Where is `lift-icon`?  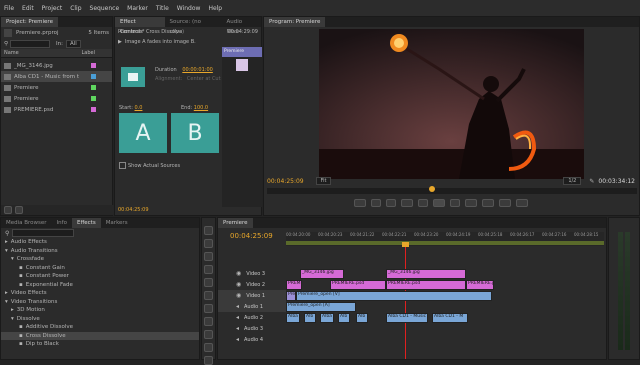
lift-icon is located at coordinates (488, 203).